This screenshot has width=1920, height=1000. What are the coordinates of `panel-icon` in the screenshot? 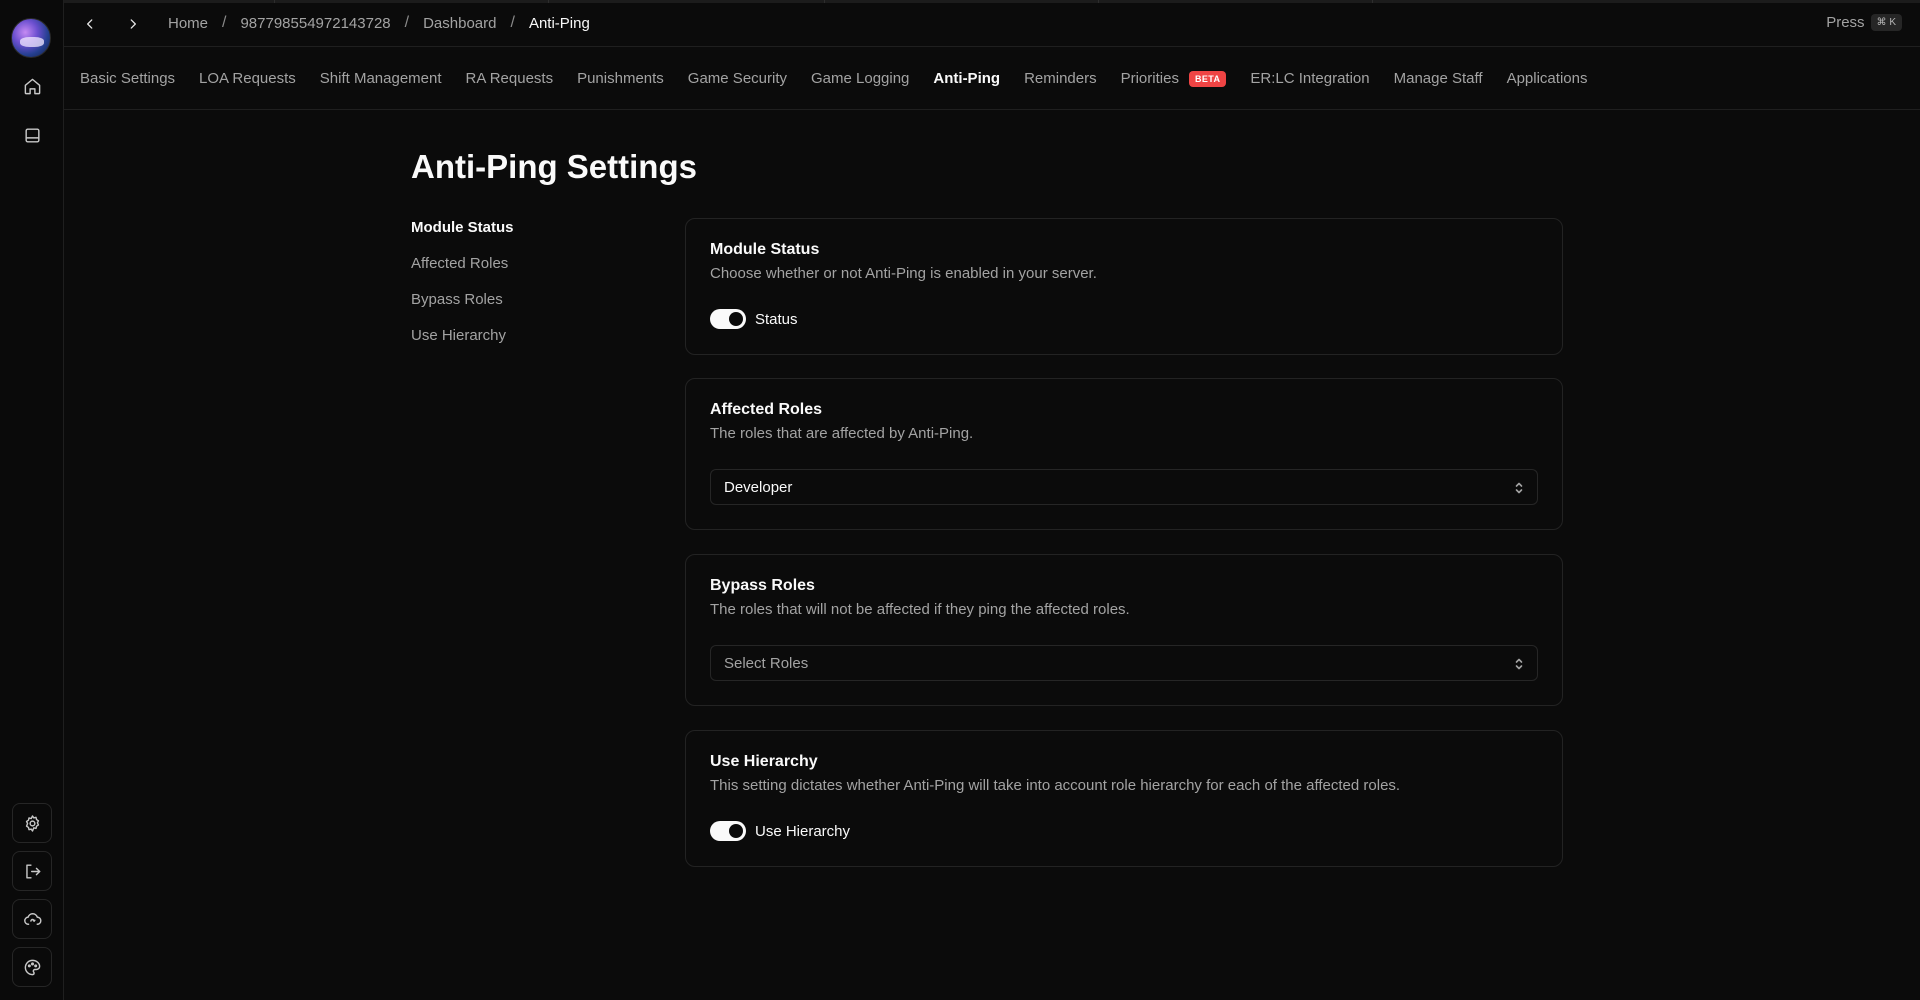 It's located at (32, 135).